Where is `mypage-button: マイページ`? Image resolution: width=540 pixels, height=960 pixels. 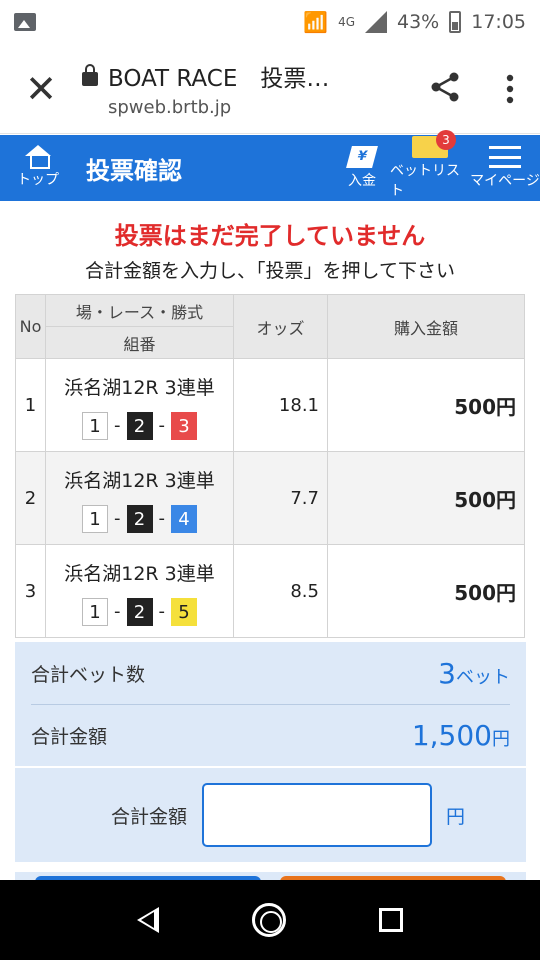 mypage-button: マイページ is located at coordinates (505, 168).